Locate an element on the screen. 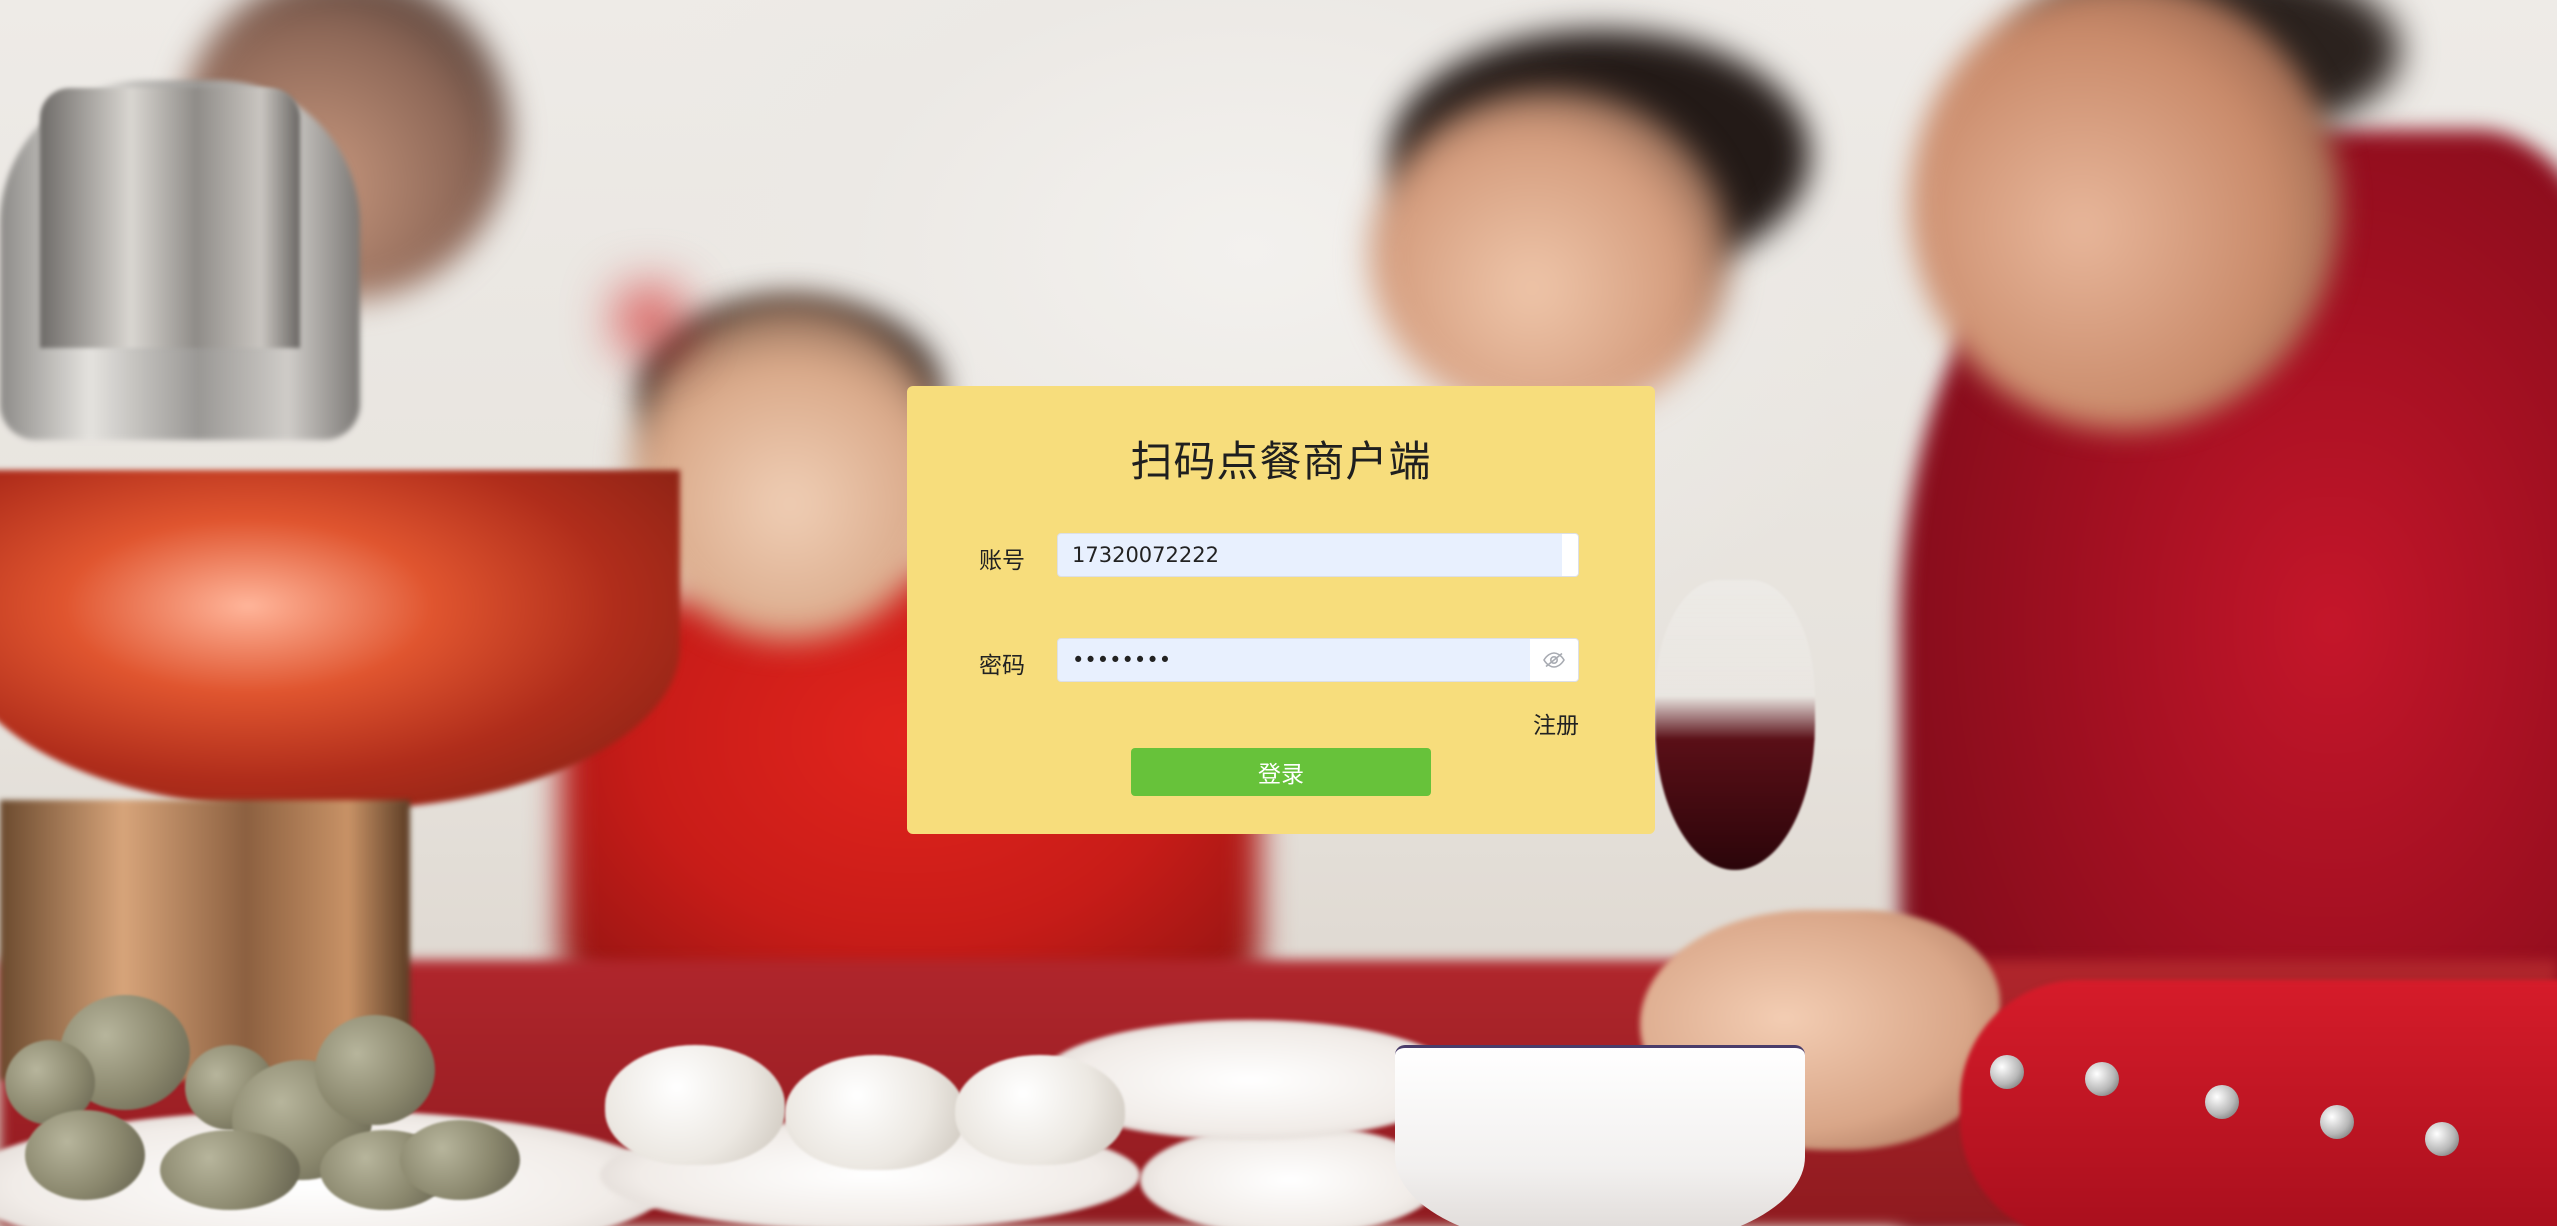 The image size is (2557, 1226). password-field is located at coordinates (1318, 660).